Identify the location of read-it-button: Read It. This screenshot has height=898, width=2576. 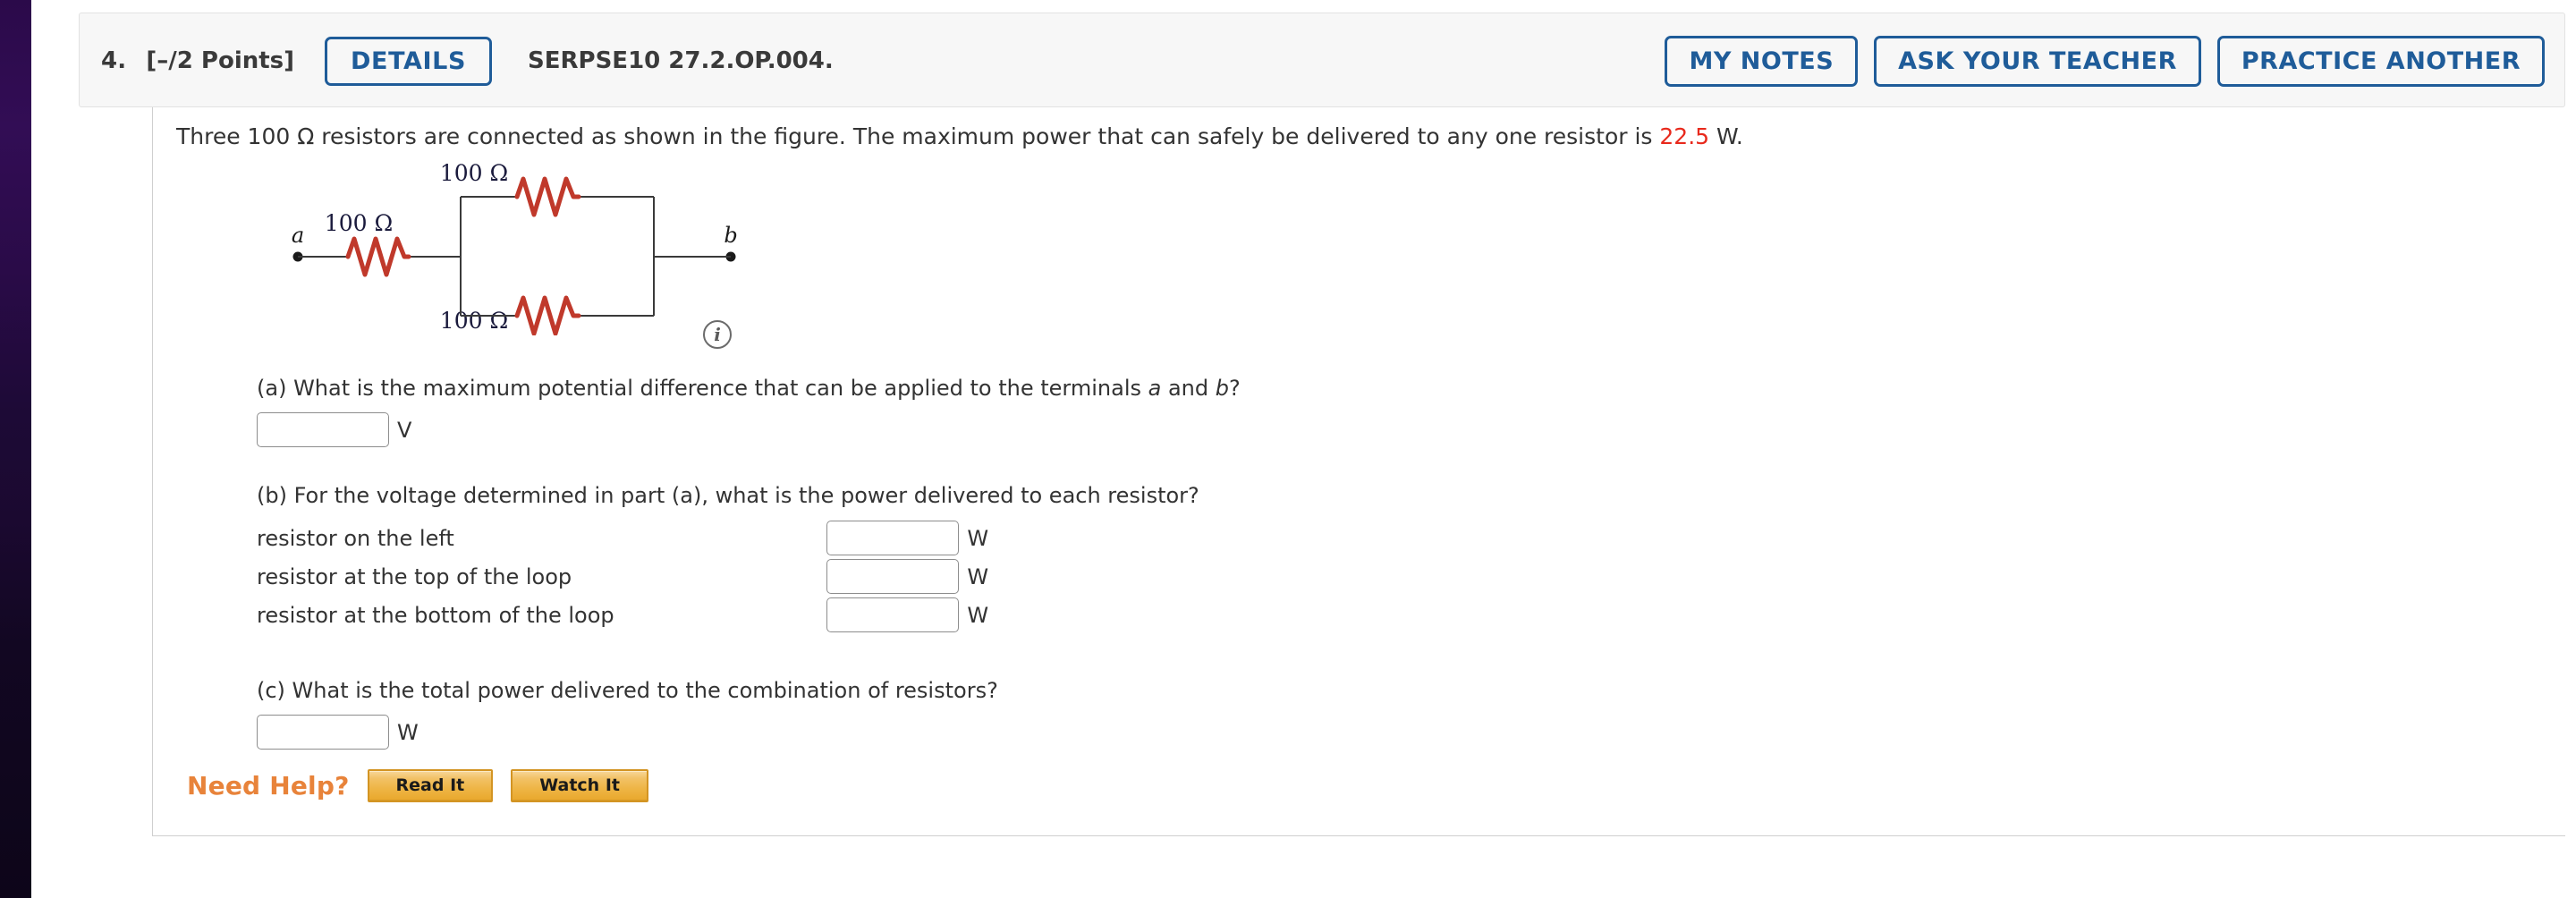
(430, 785).